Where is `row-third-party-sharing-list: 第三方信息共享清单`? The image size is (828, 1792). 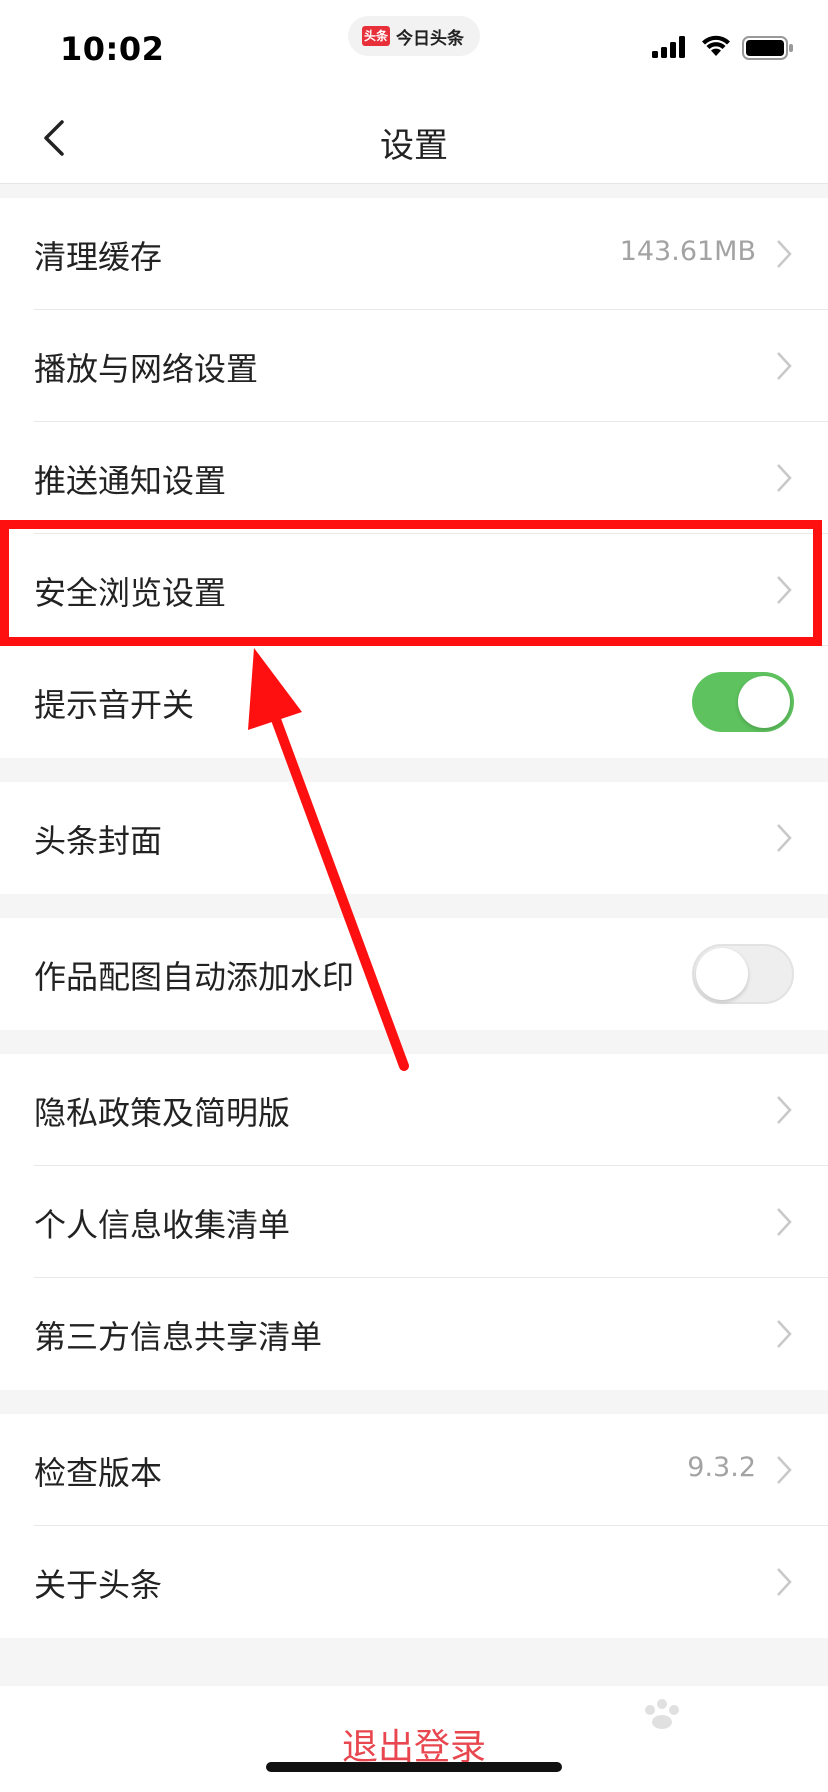 row-third-party-sharing-list: 第三方信息共享清单 is located at coordinates (414, 1334).